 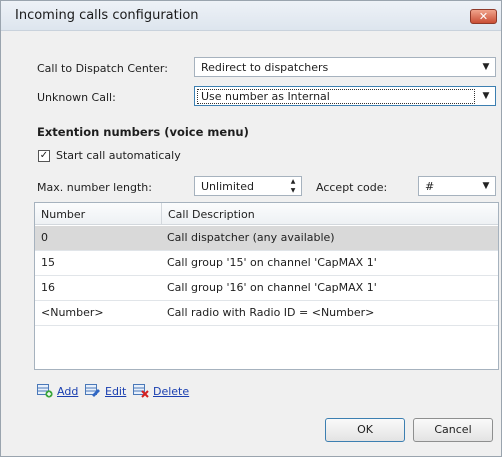 I want to click on close-icon: ✕, so click(x=483, y=16).